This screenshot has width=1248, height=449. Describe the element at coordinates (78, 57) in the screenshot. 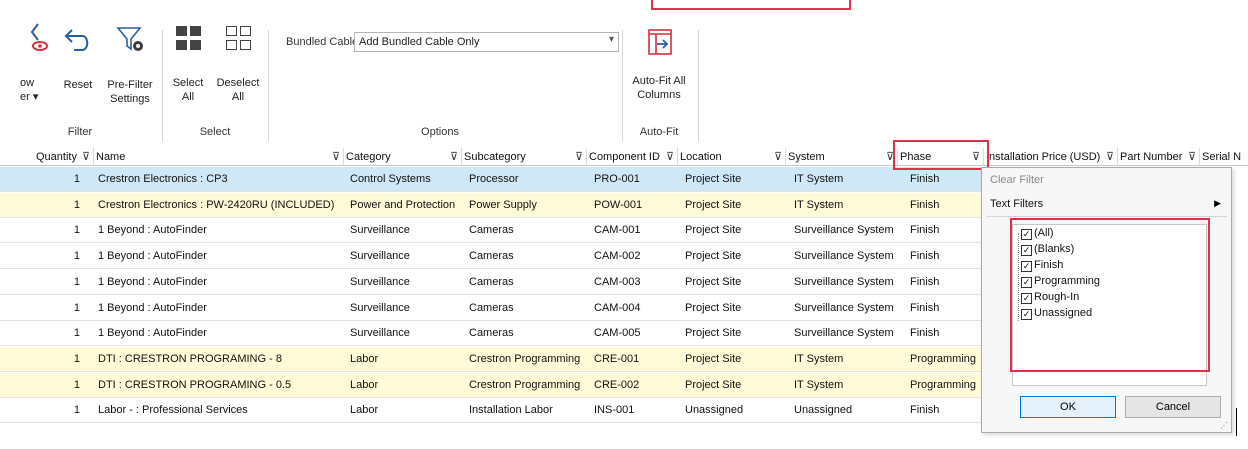

I see `reset-button: Reset` at that location.